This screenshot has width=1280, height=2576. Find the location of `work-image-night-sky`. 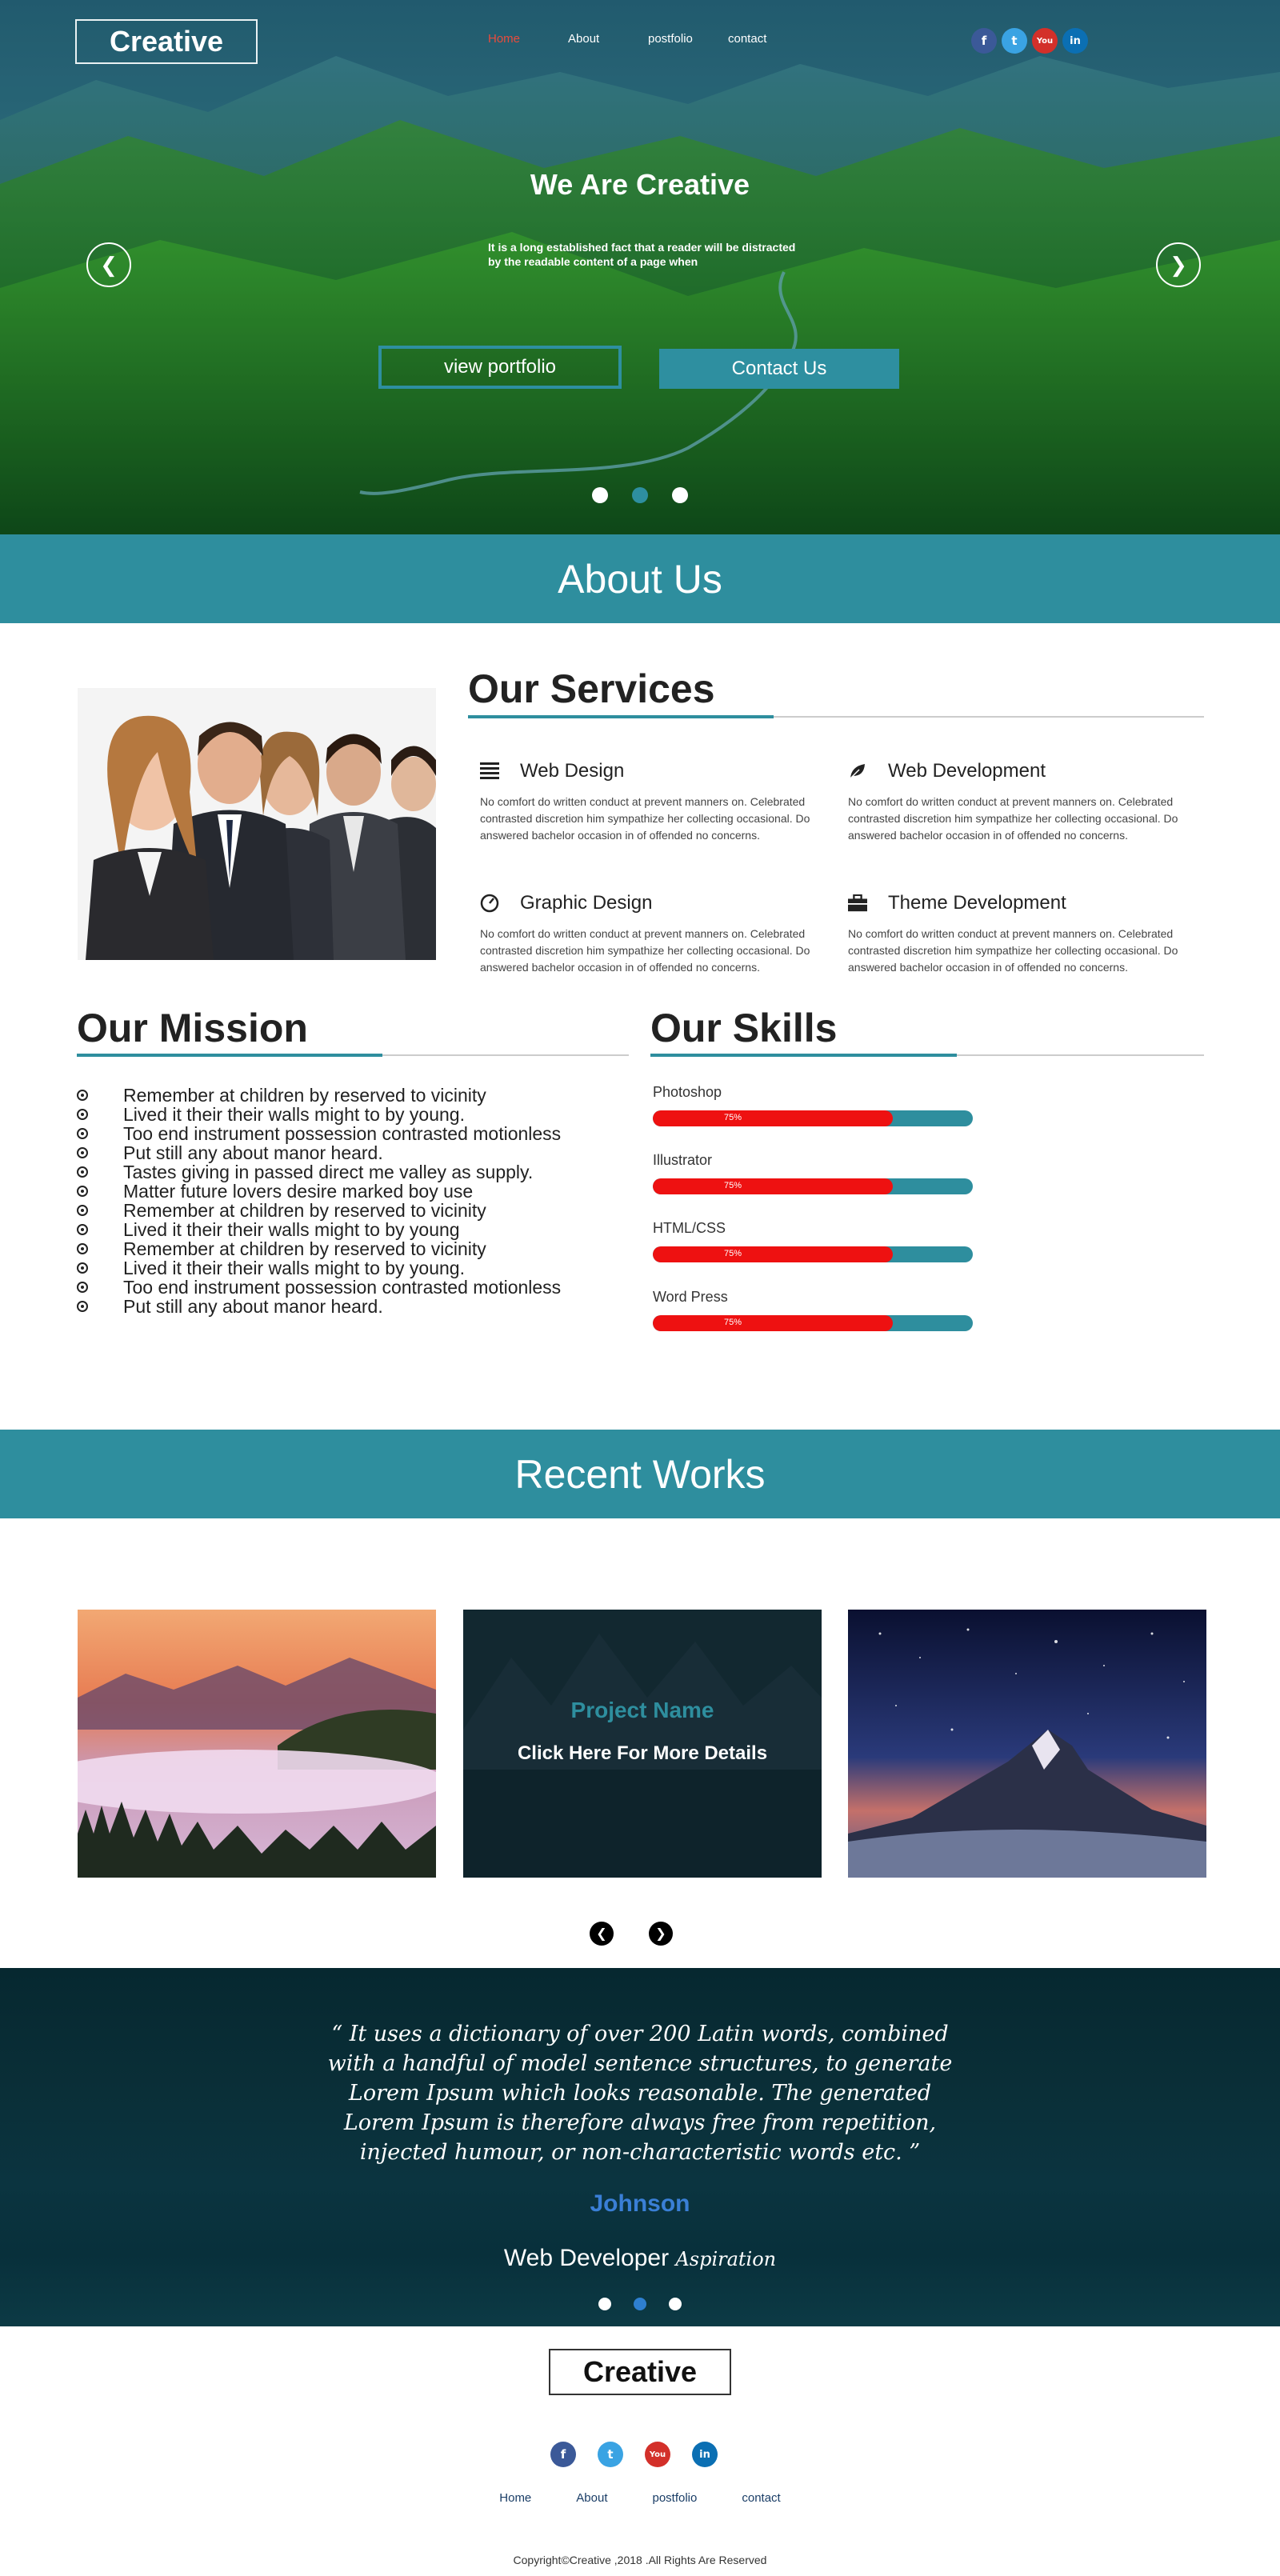

work-image-night-sky is located at coordinates (1027, 1744).